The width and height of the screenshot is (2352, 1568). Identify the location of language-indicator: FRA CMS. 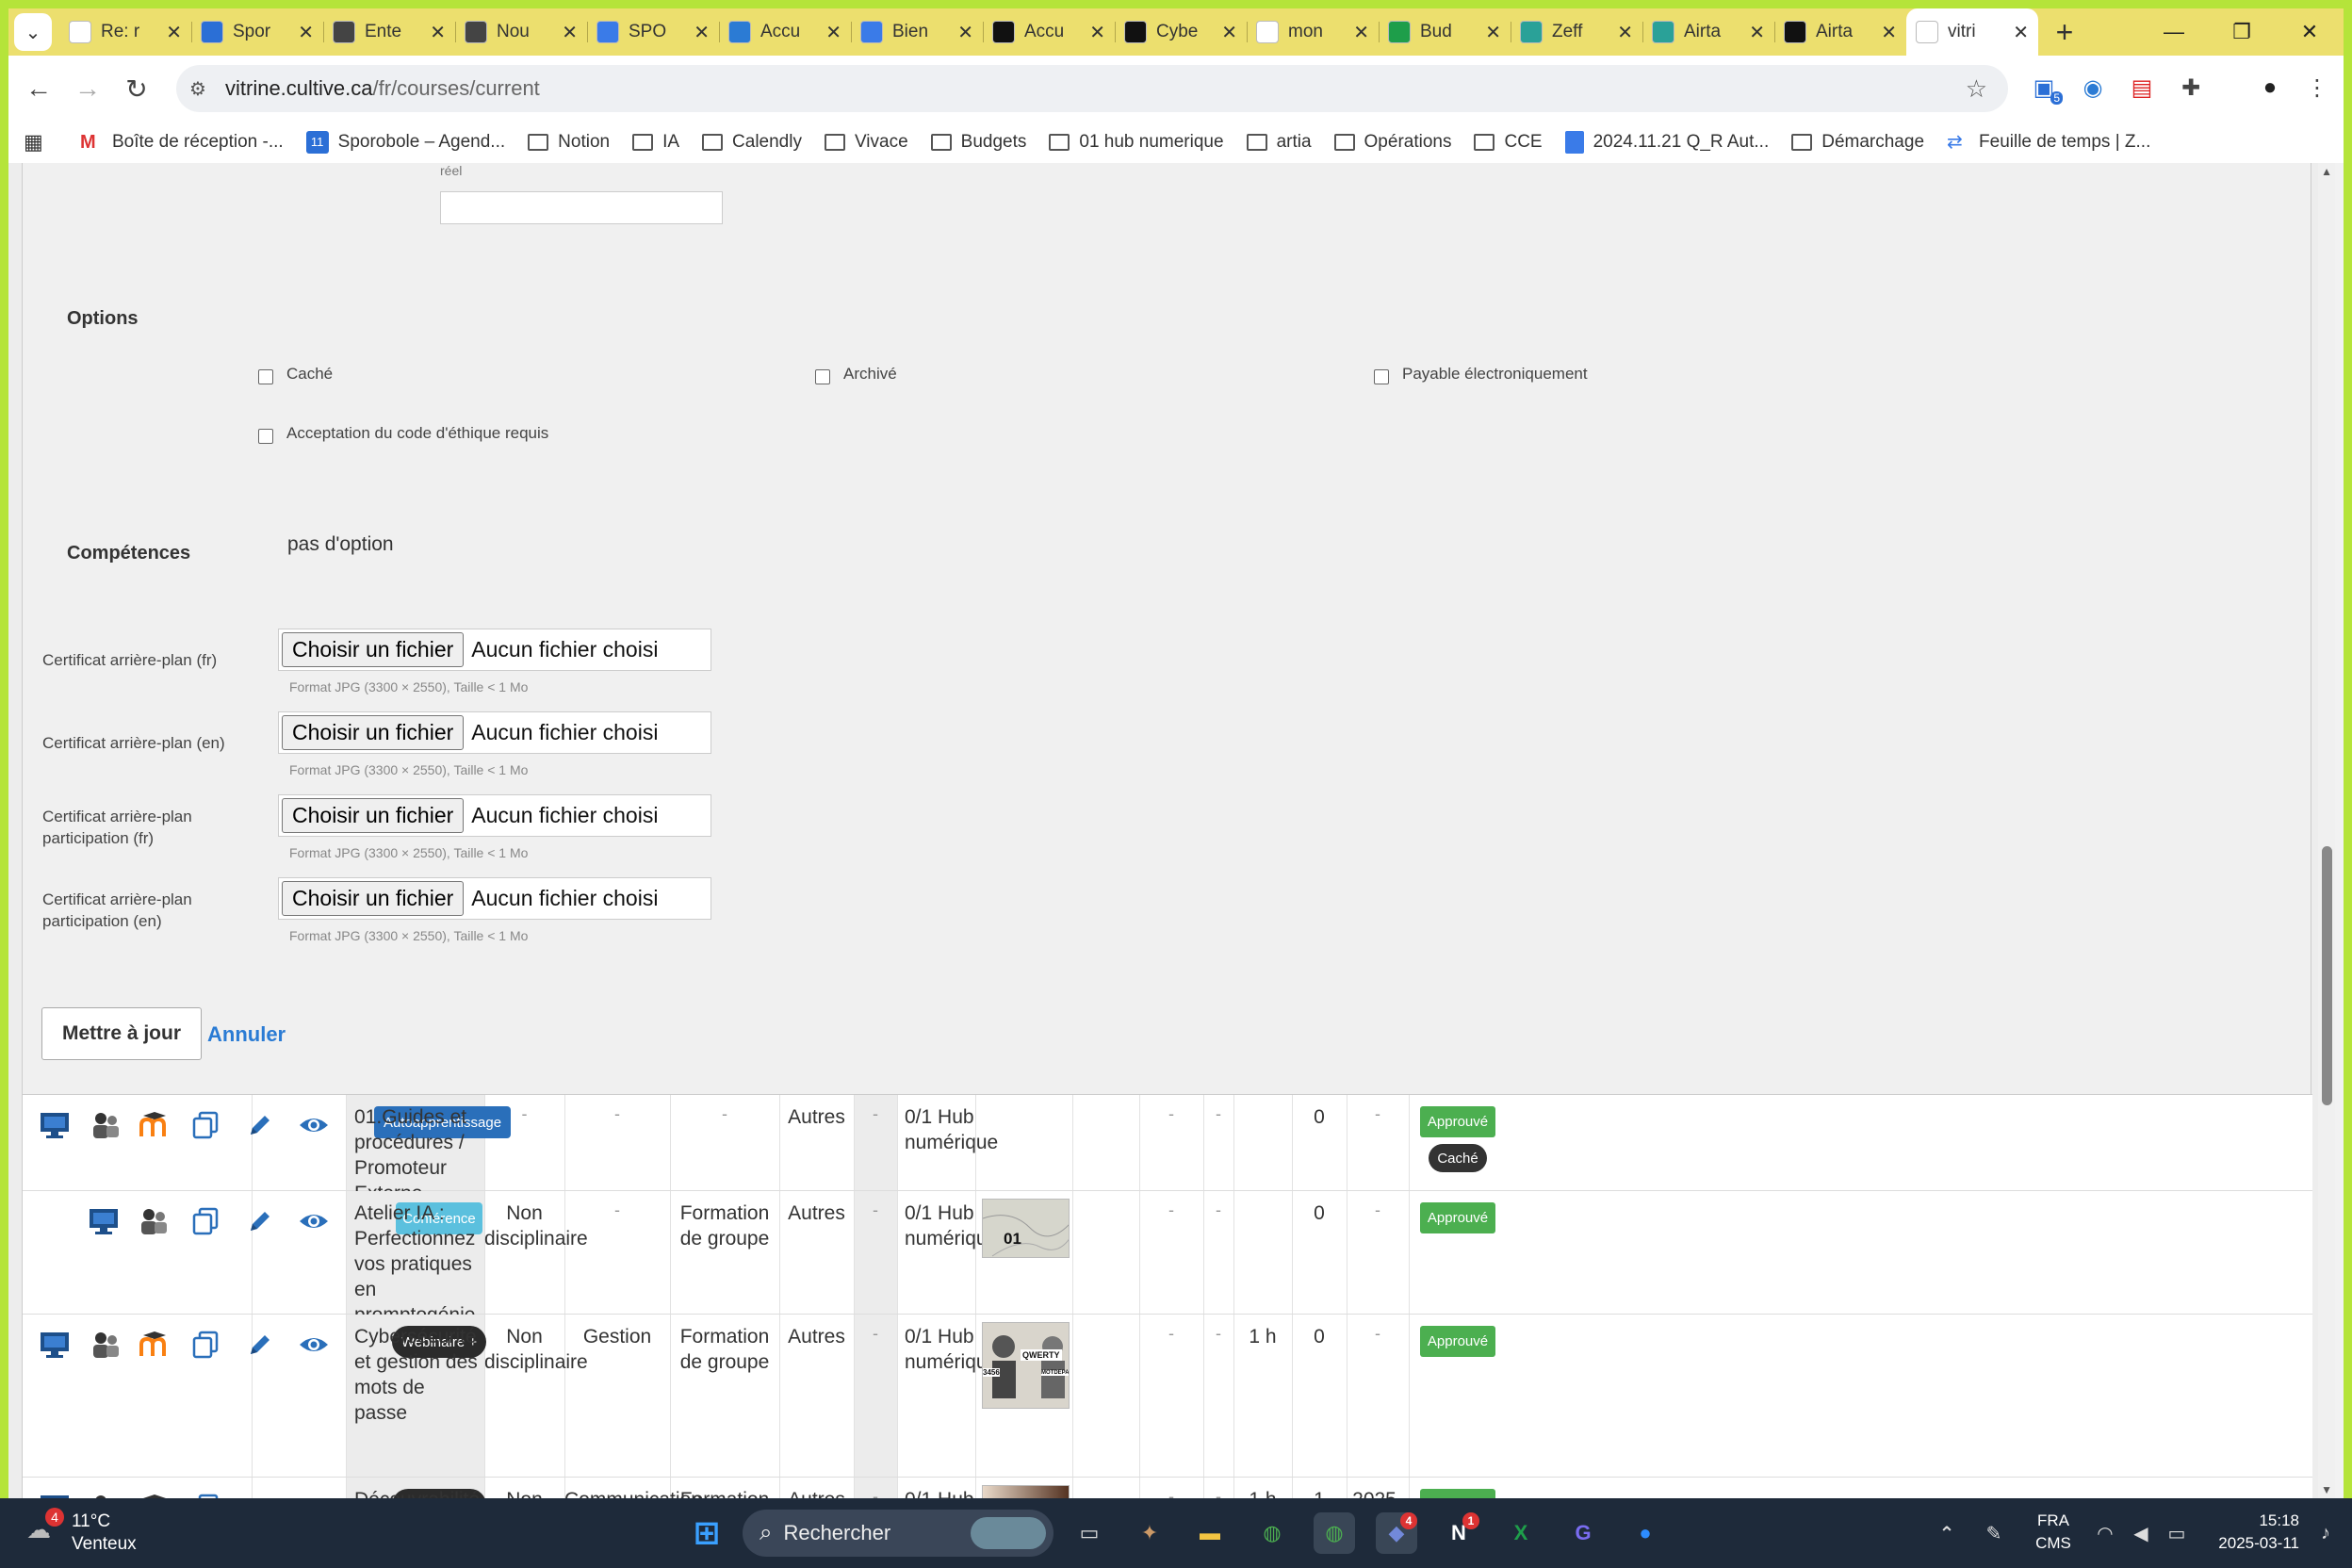
(2053, 1533).